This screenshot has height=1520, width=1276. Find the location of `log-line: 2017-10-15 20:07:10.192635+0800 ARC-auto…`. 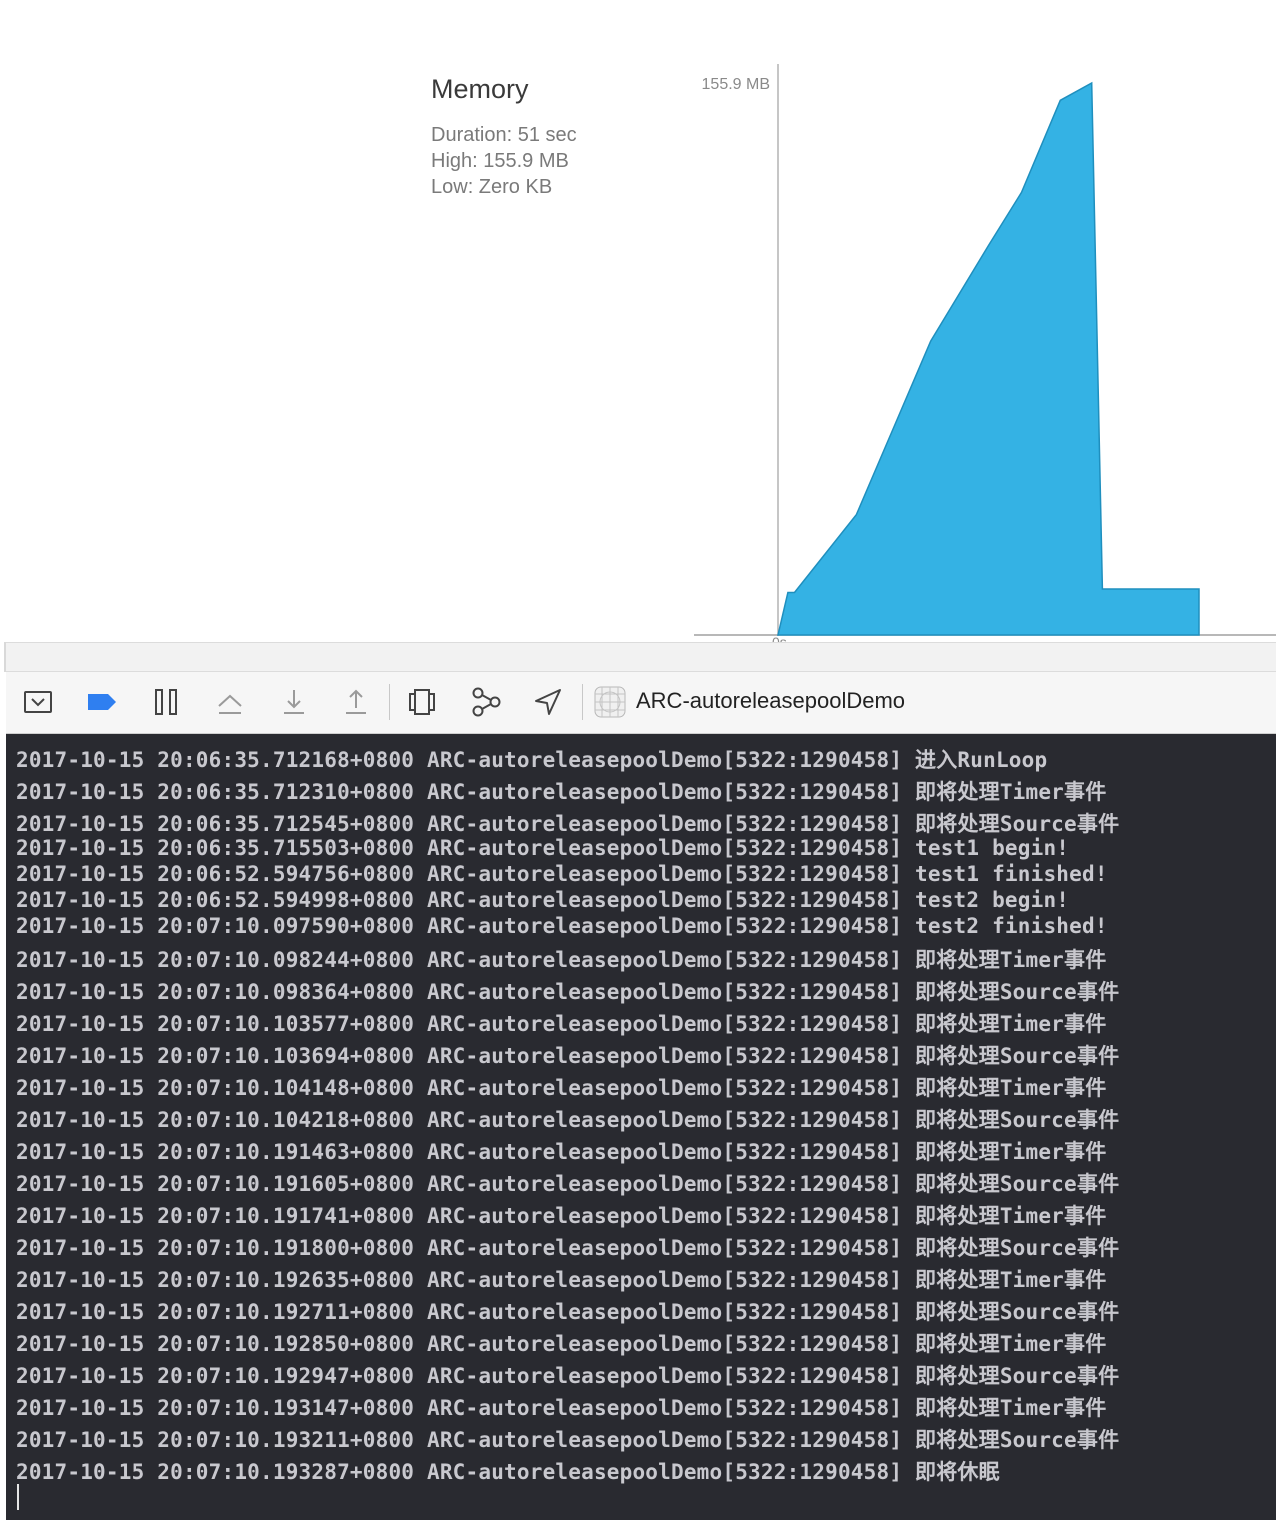

log-line: 2017-10-15 20:07:10.192635+0800 ARC-auto… is located at coordinates (561, 1280).